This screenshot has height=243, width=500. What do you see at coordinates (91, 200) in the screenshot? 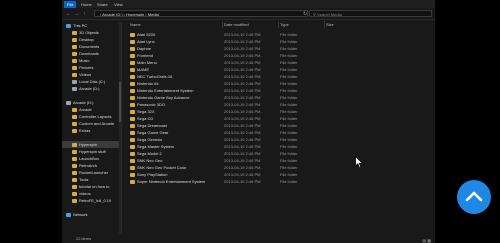
I see `sidebar-item: RetroFE_full_0.10` at bounding box center [91, 200].